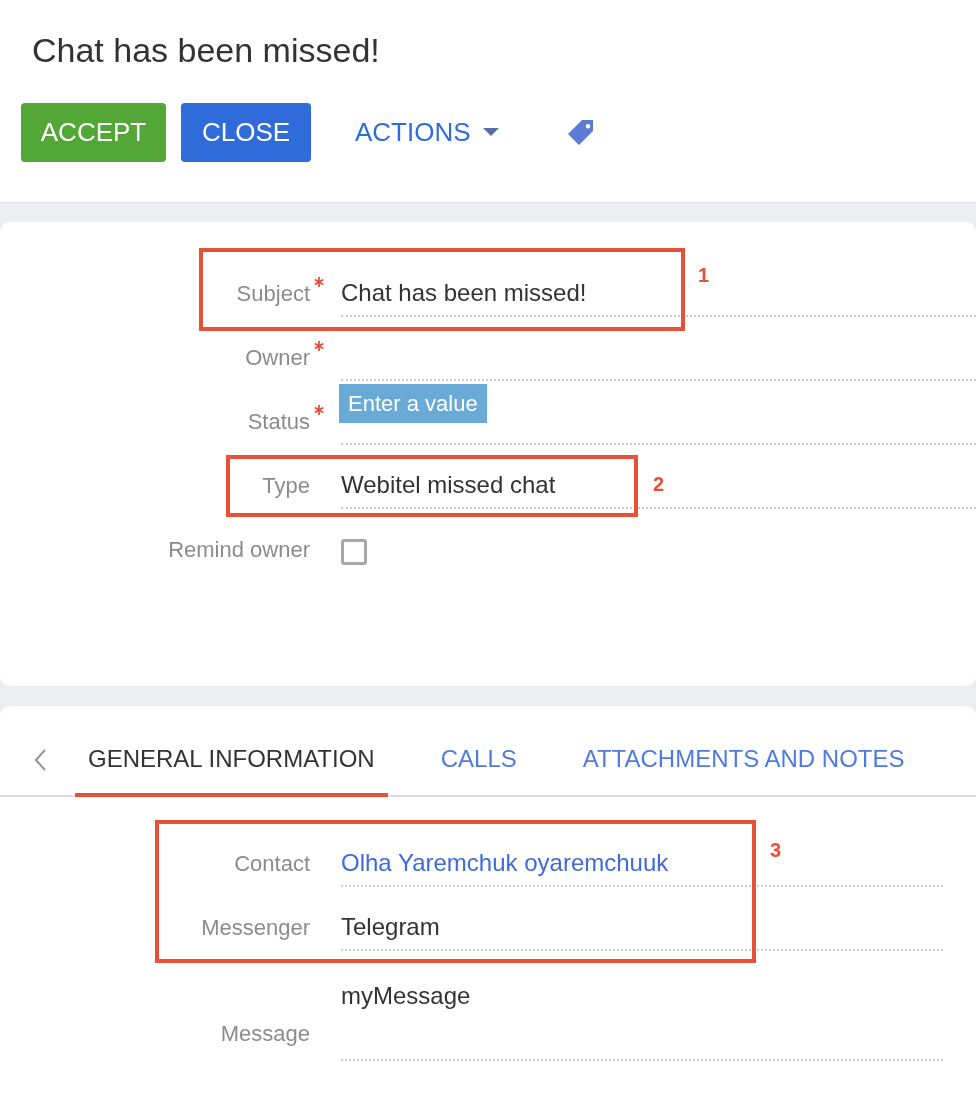  What do you see at coordinates (265, 1033) in the screenshot?
I see `field-label: Message` at bounding box center [265, 1033].